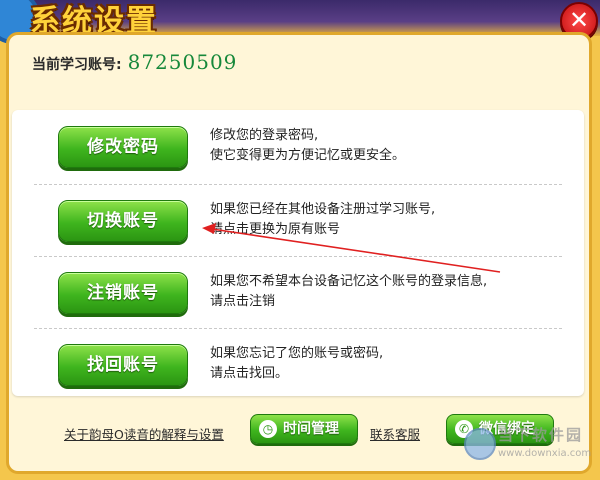  I want to click on logout-account-button: 注销账号, so click(123, 293).